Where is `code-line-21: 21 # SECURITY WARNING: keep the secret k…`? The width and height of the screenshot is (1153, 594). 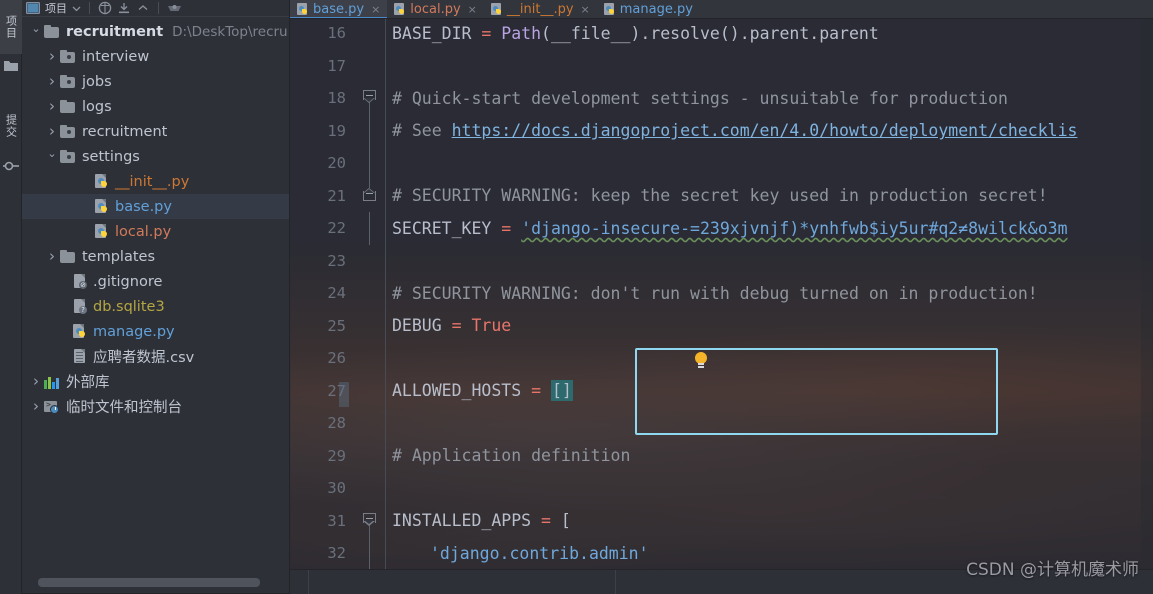
code-line-21: 21 # SECURITY WARNING: keep the secret k… is located at coordinates (721, 196).